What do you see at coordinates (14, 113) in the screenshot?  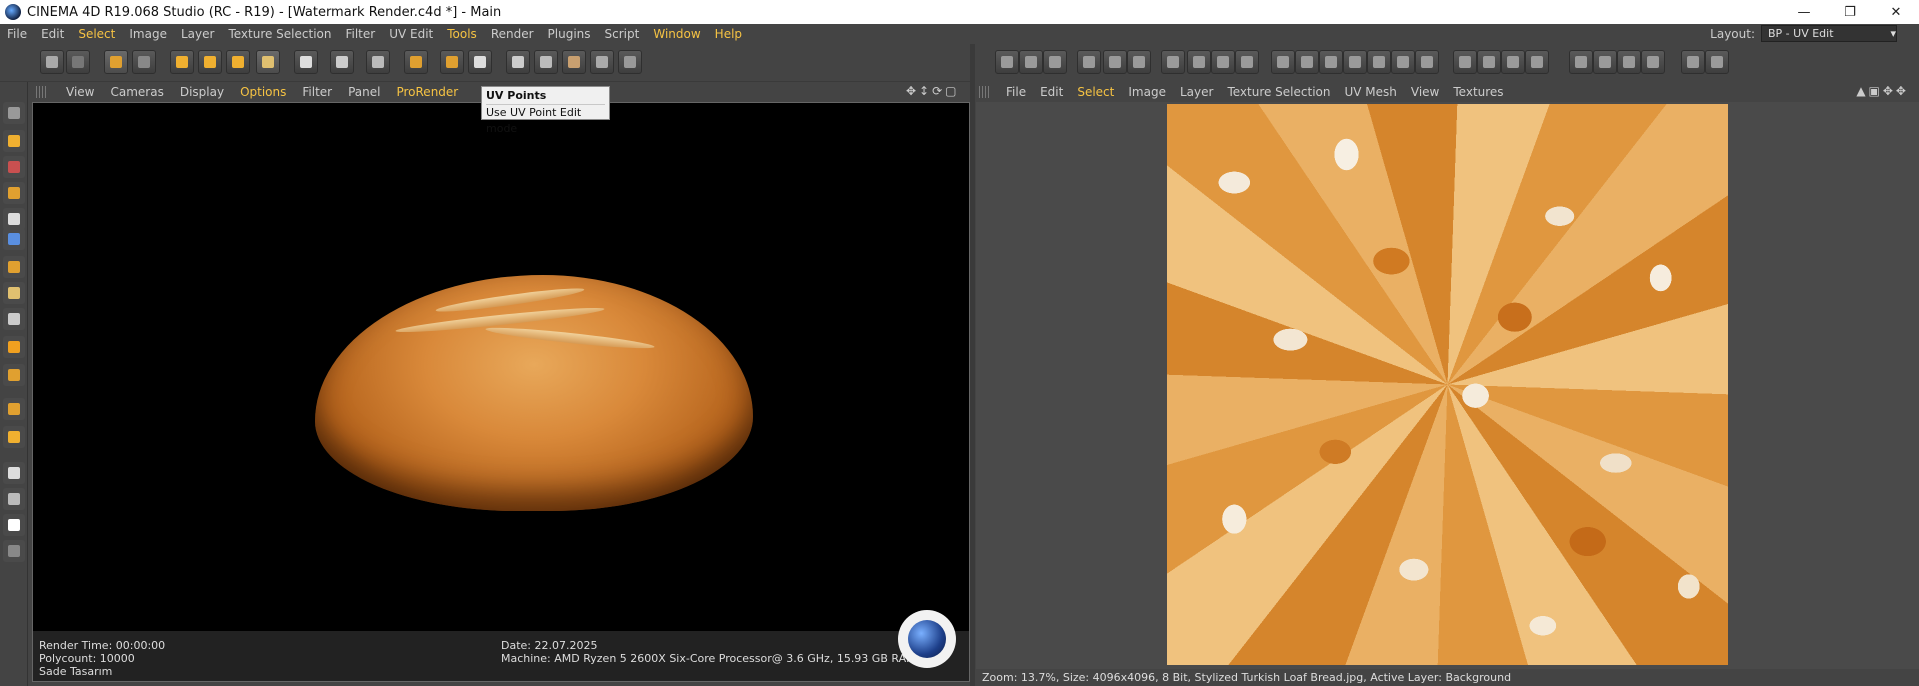 I see `pen-sidebar-button` at bounding box center [14, 113].